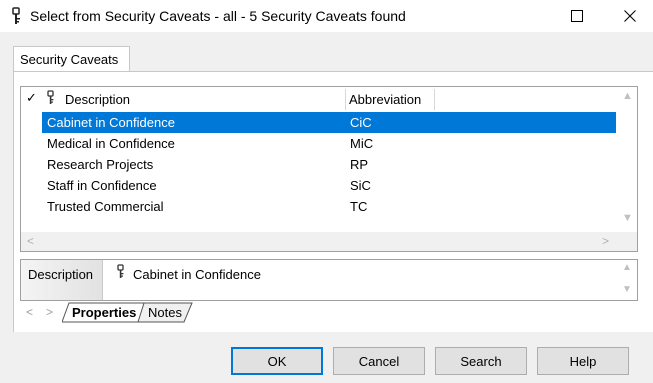 This screenshot has height=383, width=653. Describe the element at coordinates (104, 312) in the screenshot. I see `tab-properties: Properties` at that location.